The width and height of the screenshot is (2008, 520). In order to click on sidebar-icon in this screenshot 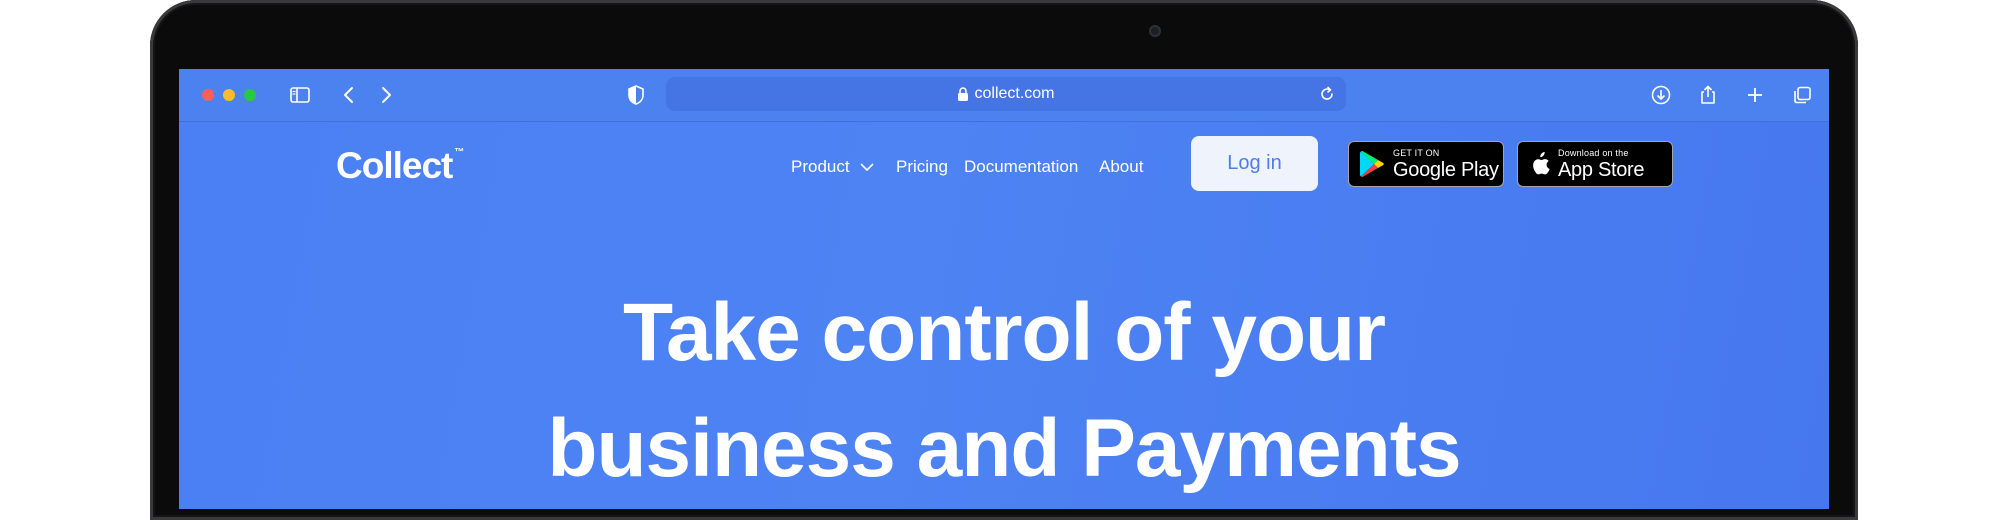, I will do `click(300, 95)`.